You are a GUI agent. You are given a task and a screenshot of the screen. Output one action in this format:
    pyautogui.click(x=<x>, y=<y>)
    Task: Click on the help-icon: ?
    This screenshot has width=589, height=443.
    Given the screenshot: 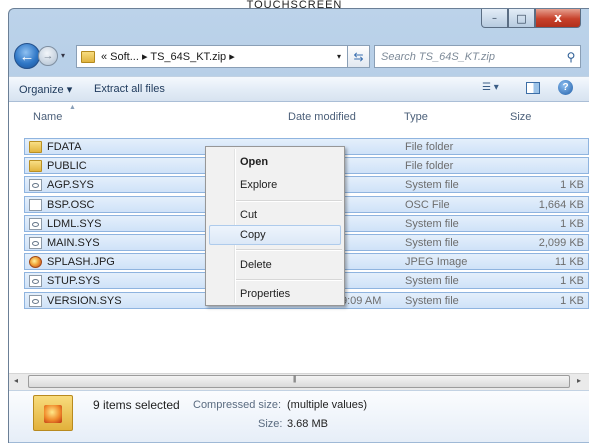 What is the action you would take?
    pyautogui.click(x=565, y=87)
    